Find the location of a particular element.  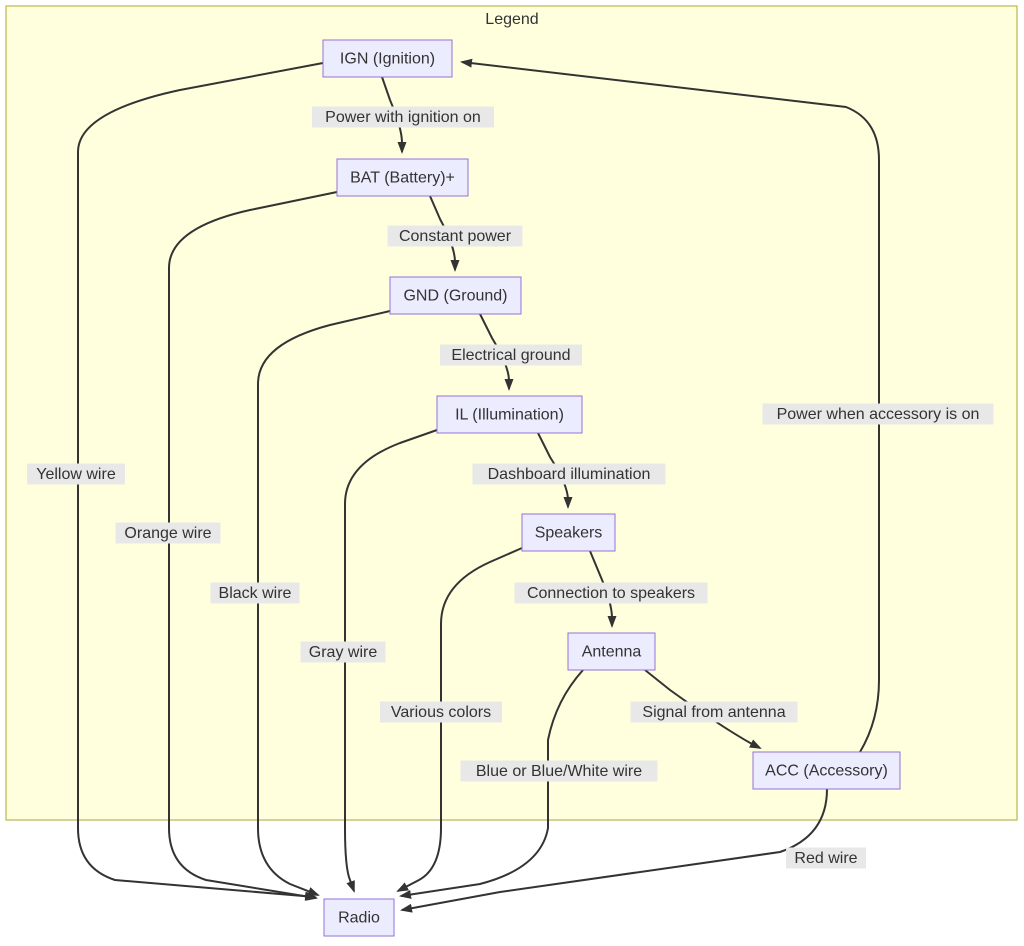

edge-label-text: Electrical ground is located at coordinates (510, 355).